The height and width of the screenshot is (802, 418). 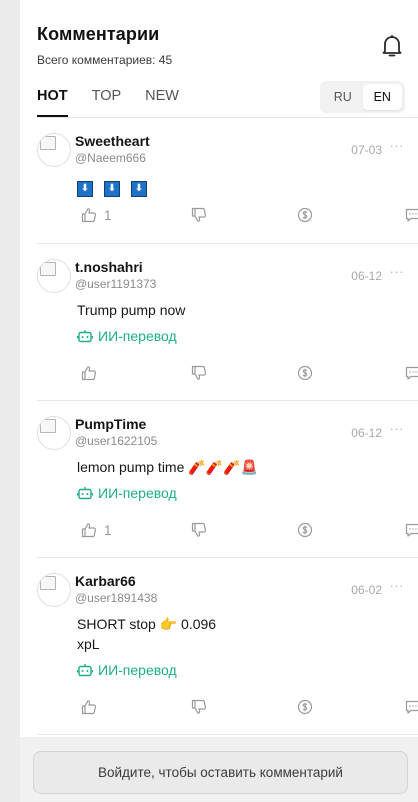 What do you see at coordinates (52, 103) in the screenshot?
I see `tab-hot: HOT` at bounding box center [52, 103].